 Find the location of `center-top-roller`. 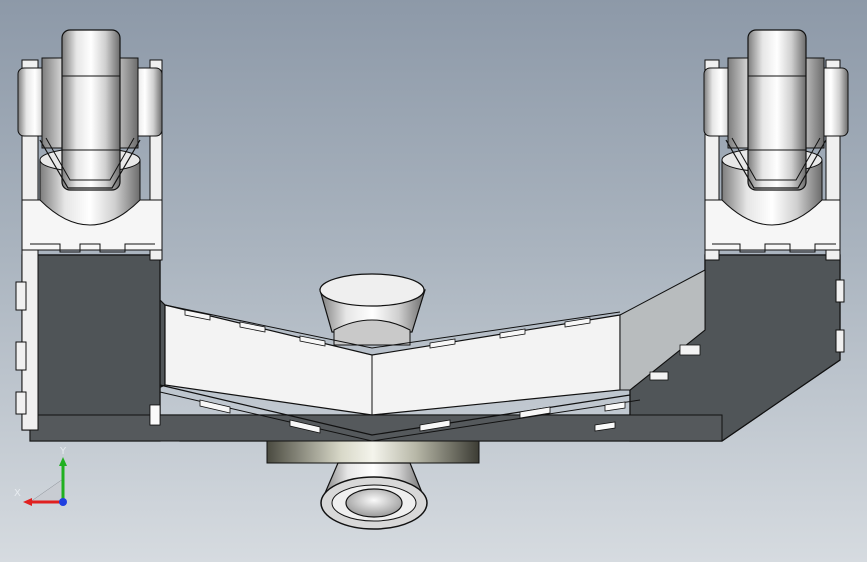

center-top-roller is located at coordinates (372, 309).